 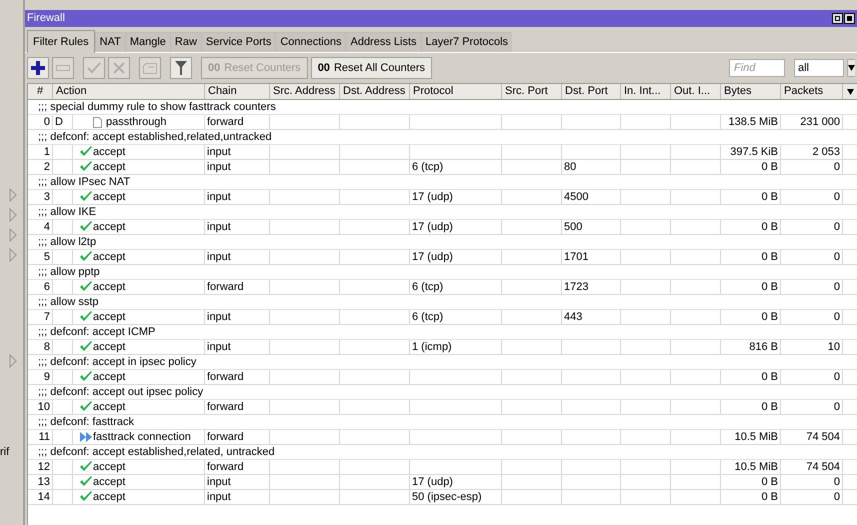 What do you see at coordinates (237, 91) in the screenshot?
I see `column-header: Chain` at bounding box center [237, 91].